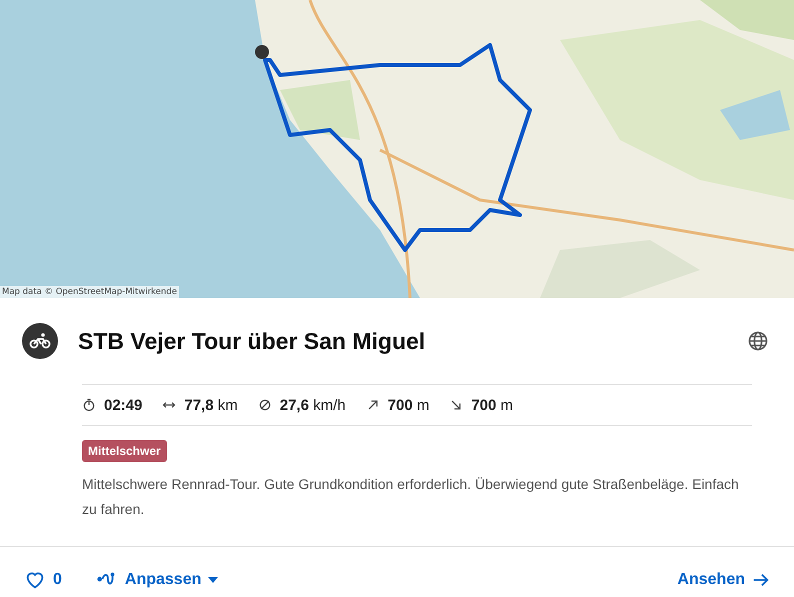 The height and width of the screenshot is (597, 794). What do you see at coordinates (758, 341) in the screenshot?
I see `globe-icon` at bounding box center [758, 341].